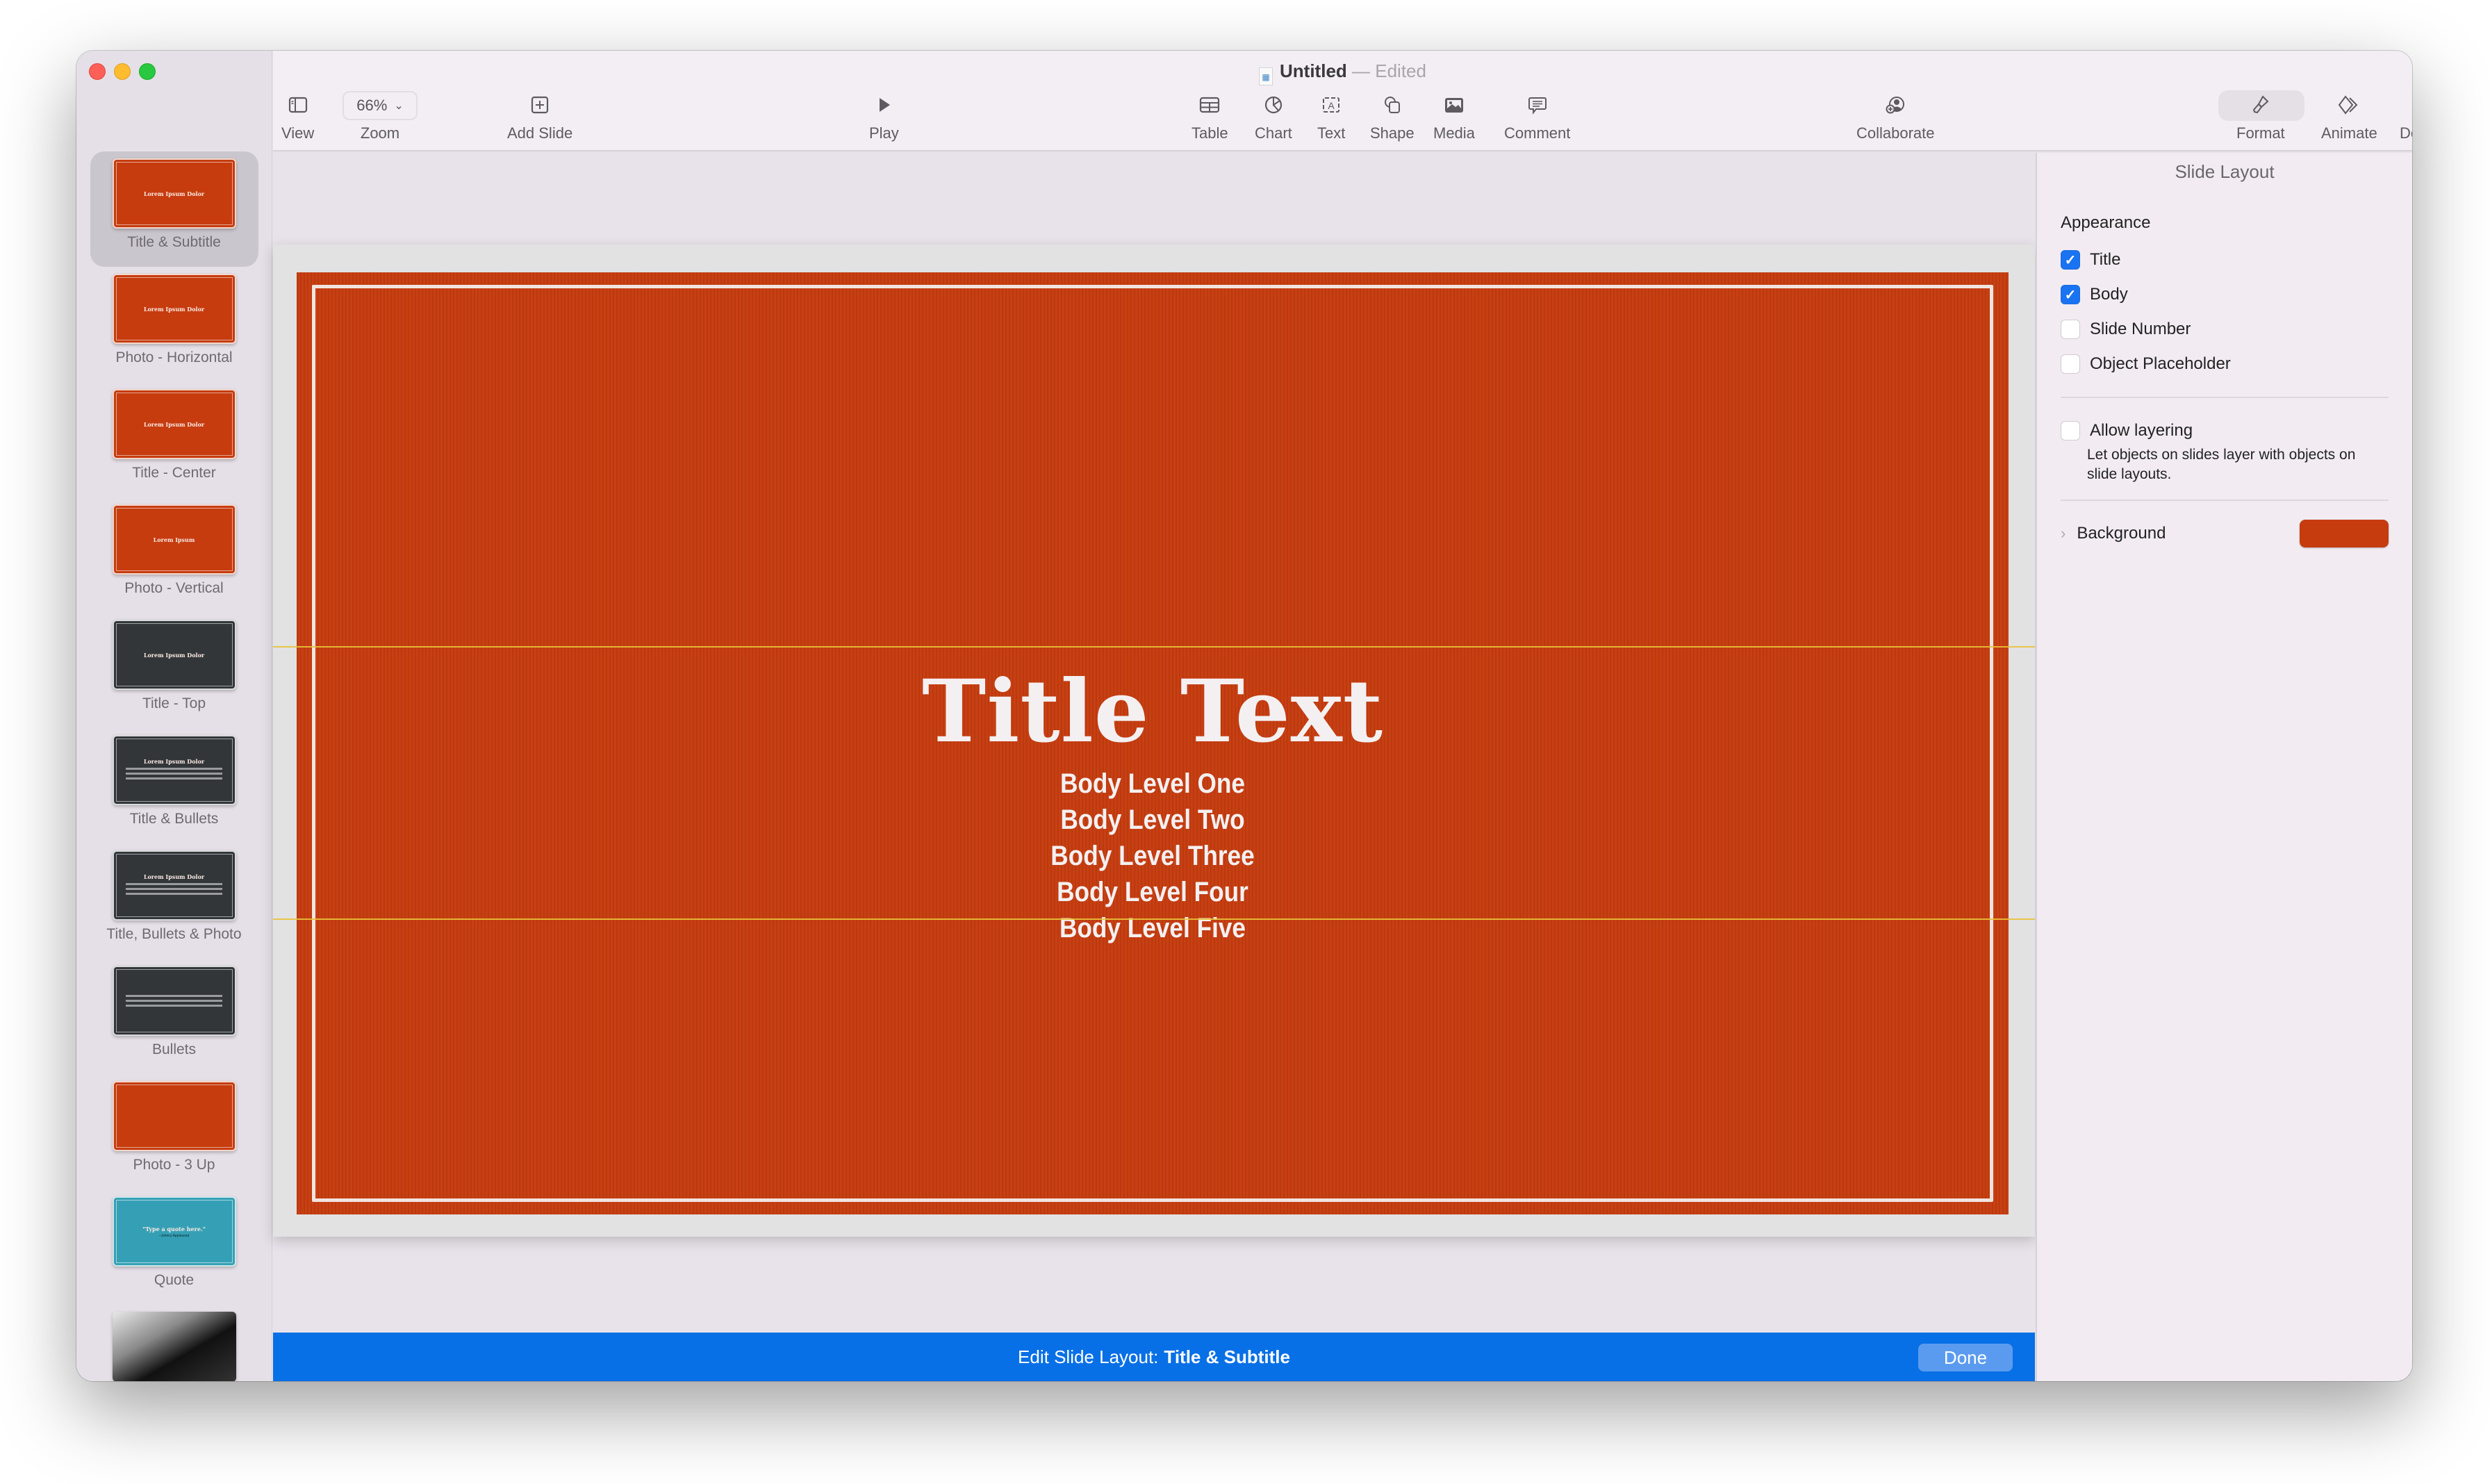 This screenshot has height=1484, width=2490. Describe the element at coordinates (1332, 105) in the screenshot. I see `svg-text: A` at that location.